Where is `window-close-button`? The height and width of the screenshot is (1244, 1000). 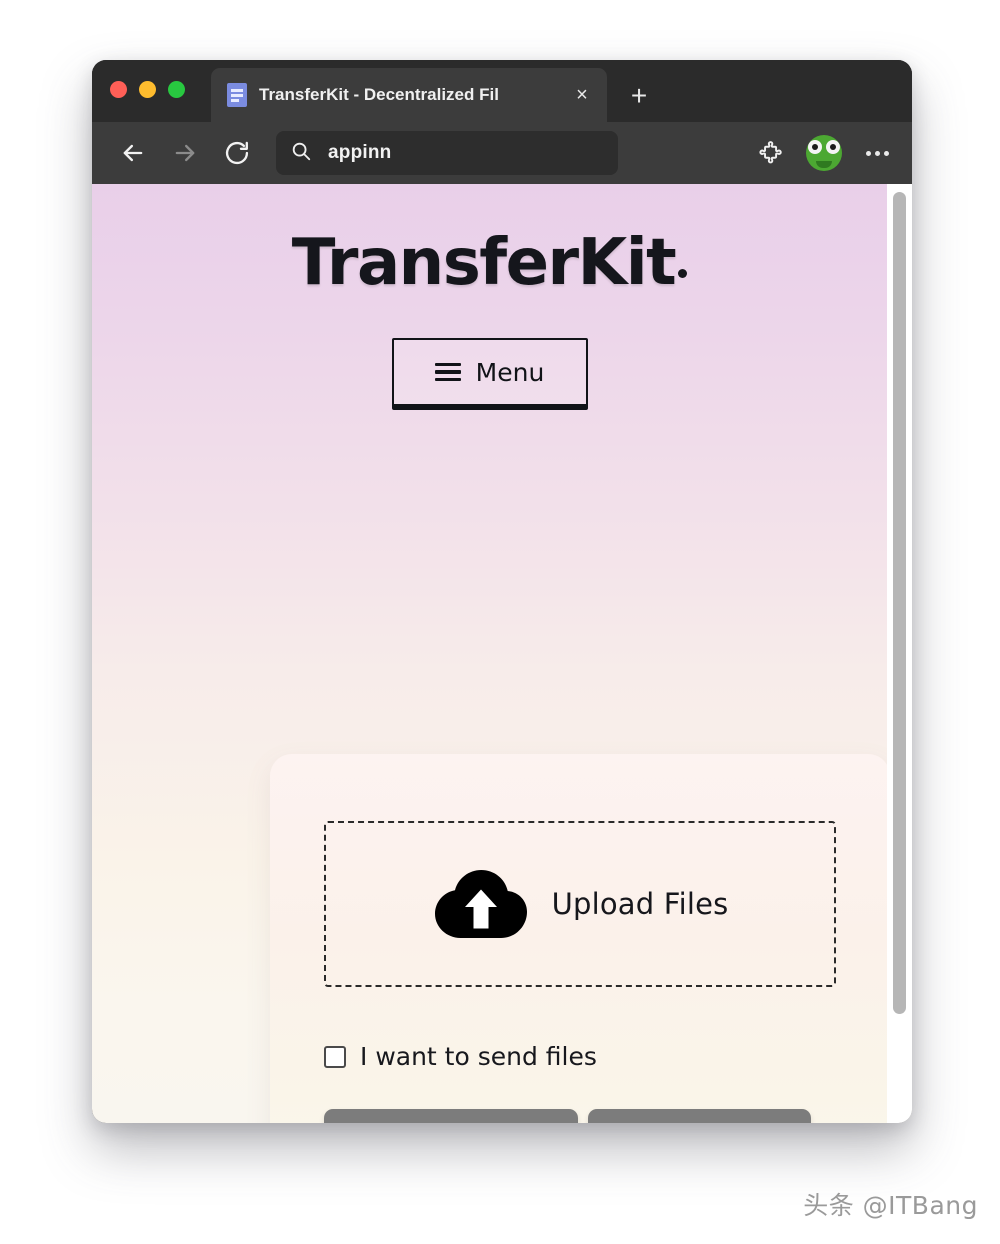
window-close-button is located at coordinates (118, 89).